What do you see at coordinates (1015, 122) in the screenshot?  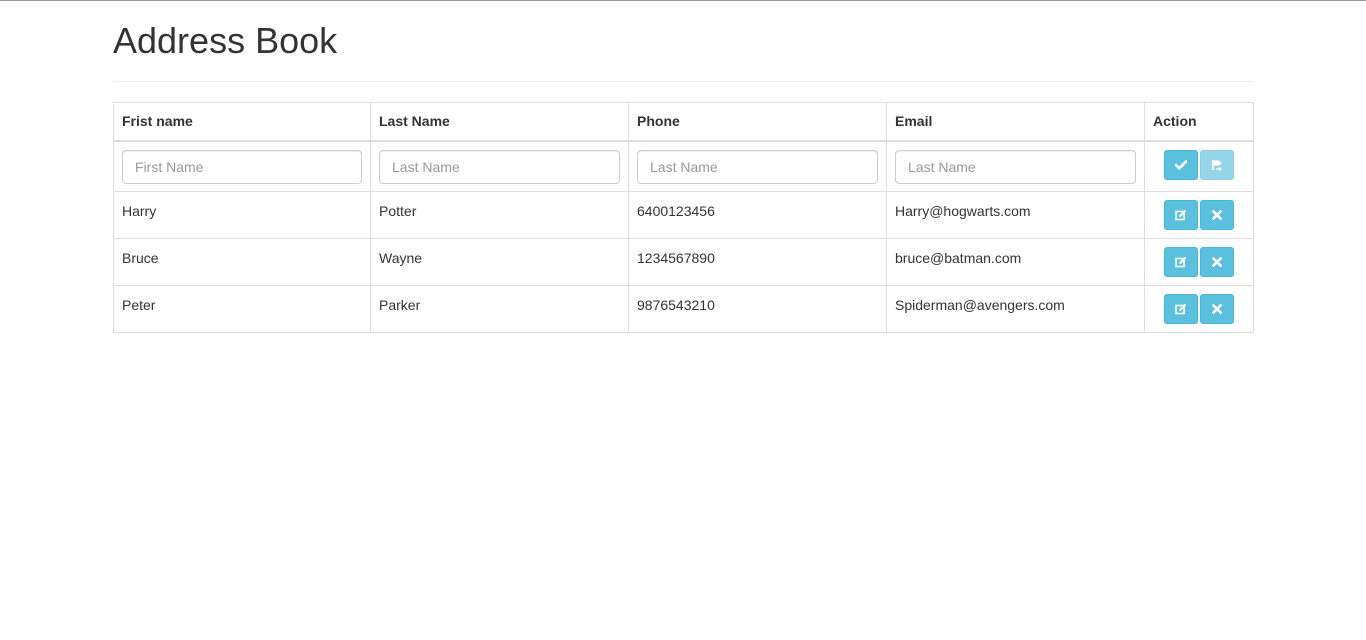 I see `header-email: Email` at bounding box center [1015, 122].